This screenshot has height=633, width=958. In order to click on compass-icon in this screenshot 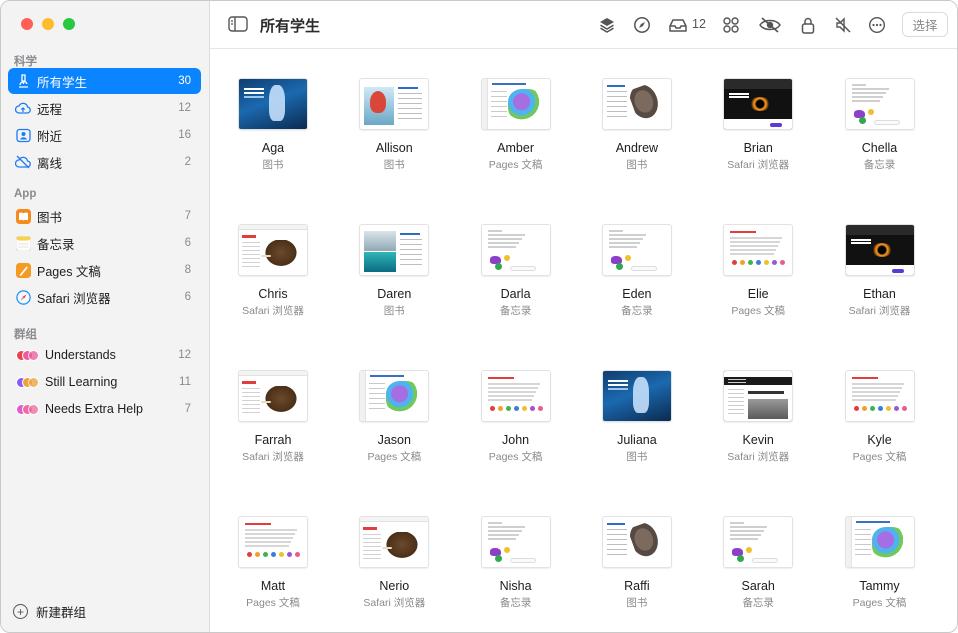, I will do `click(642, 25)`.